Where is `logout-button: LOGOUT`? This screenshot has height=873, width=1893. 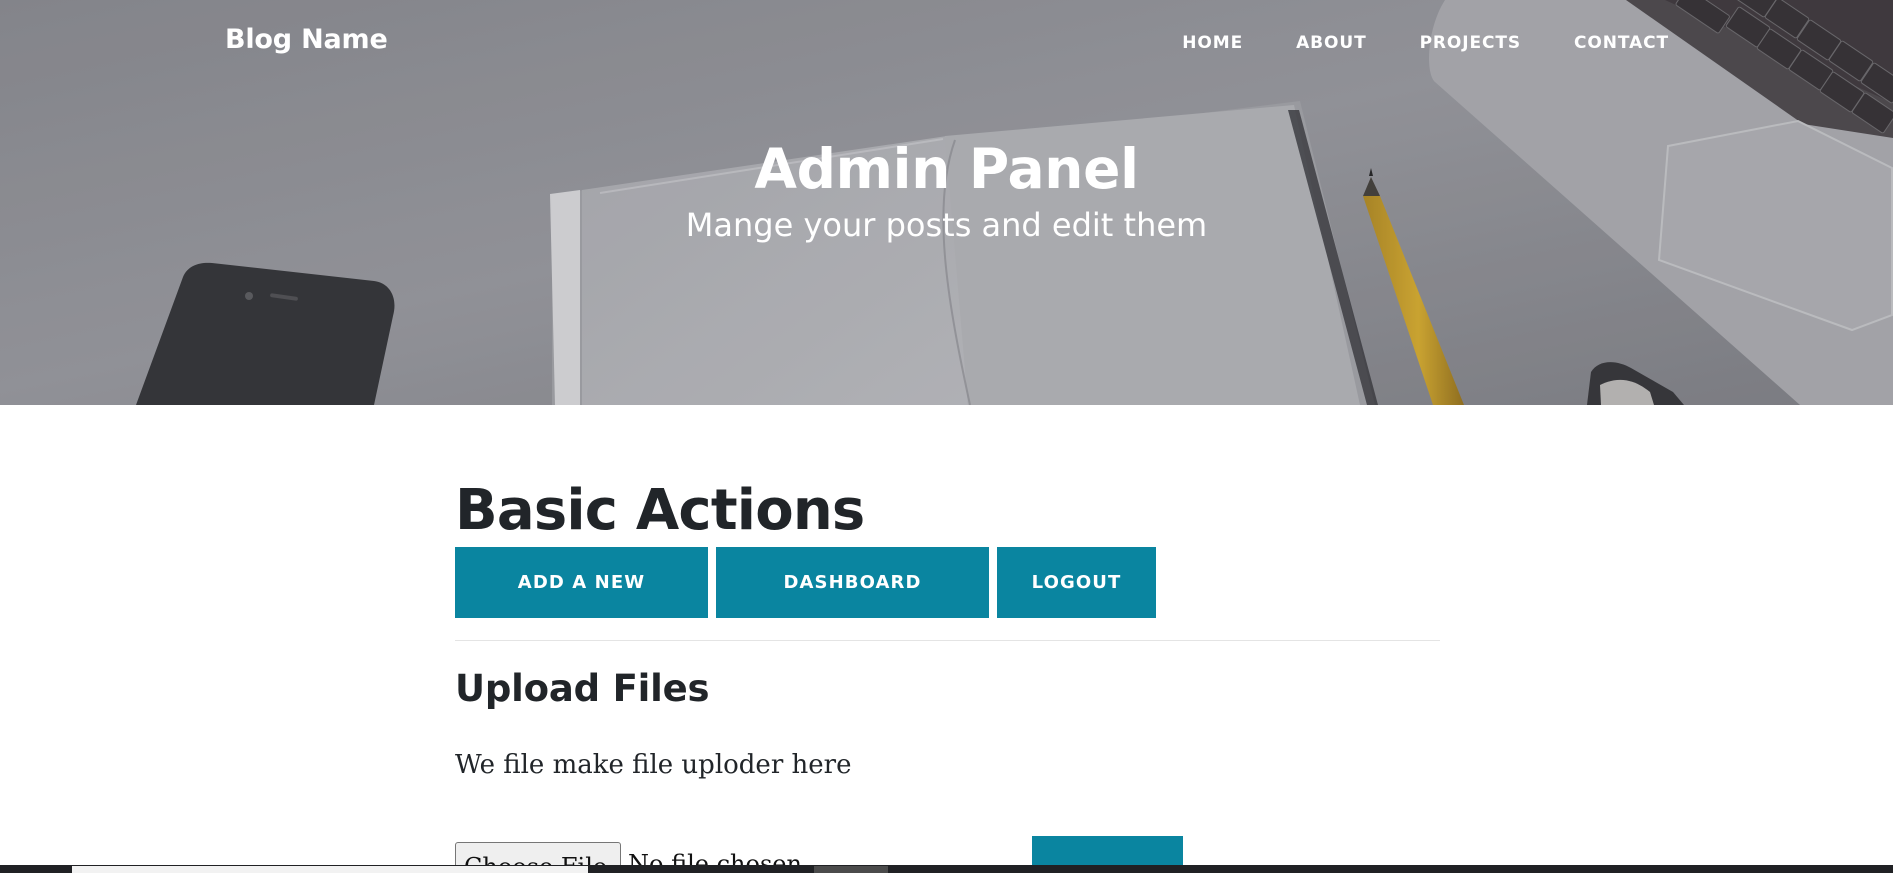 logout-button: LOGOUT is located at coordinates (1076, 582).